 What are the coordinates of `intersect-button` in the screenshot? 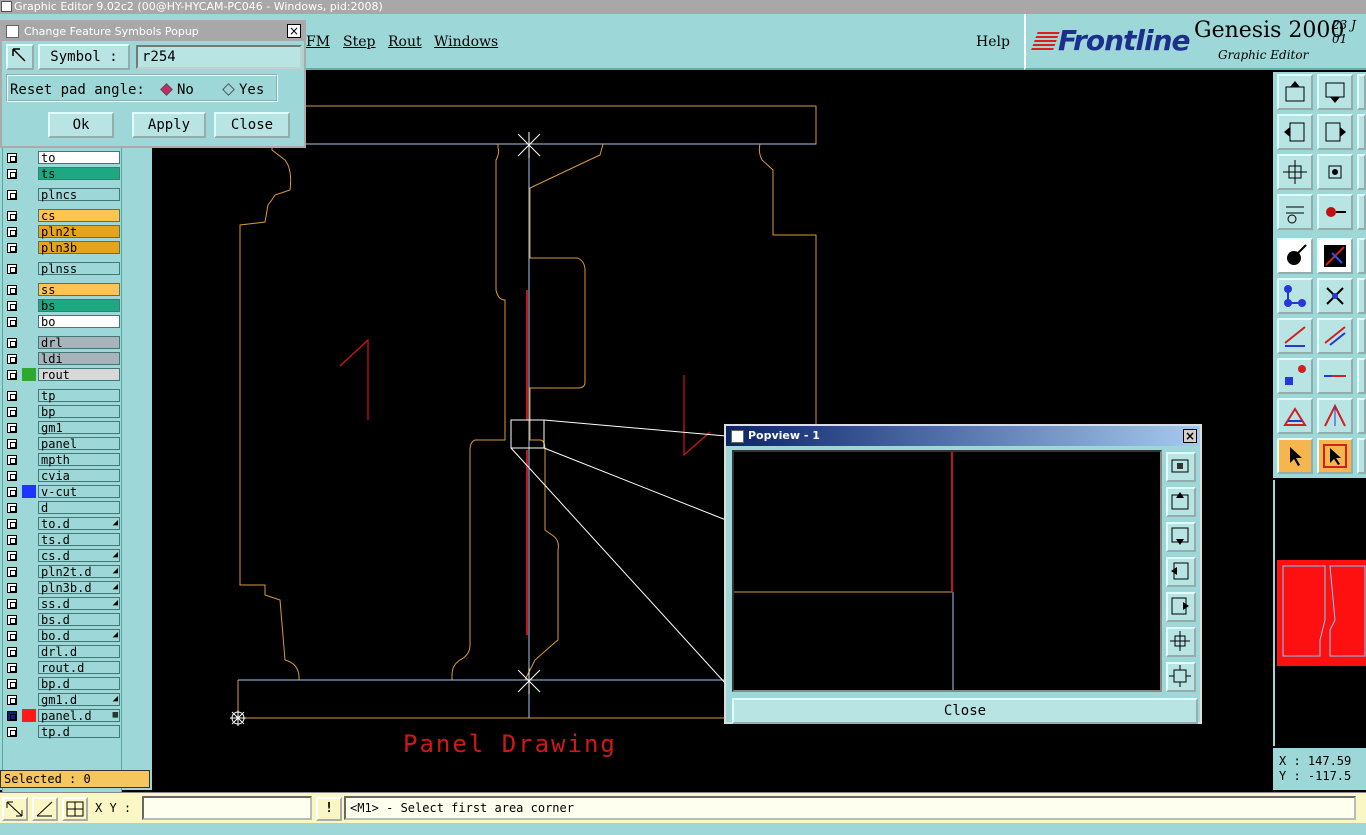 It's located at (1335, 296).